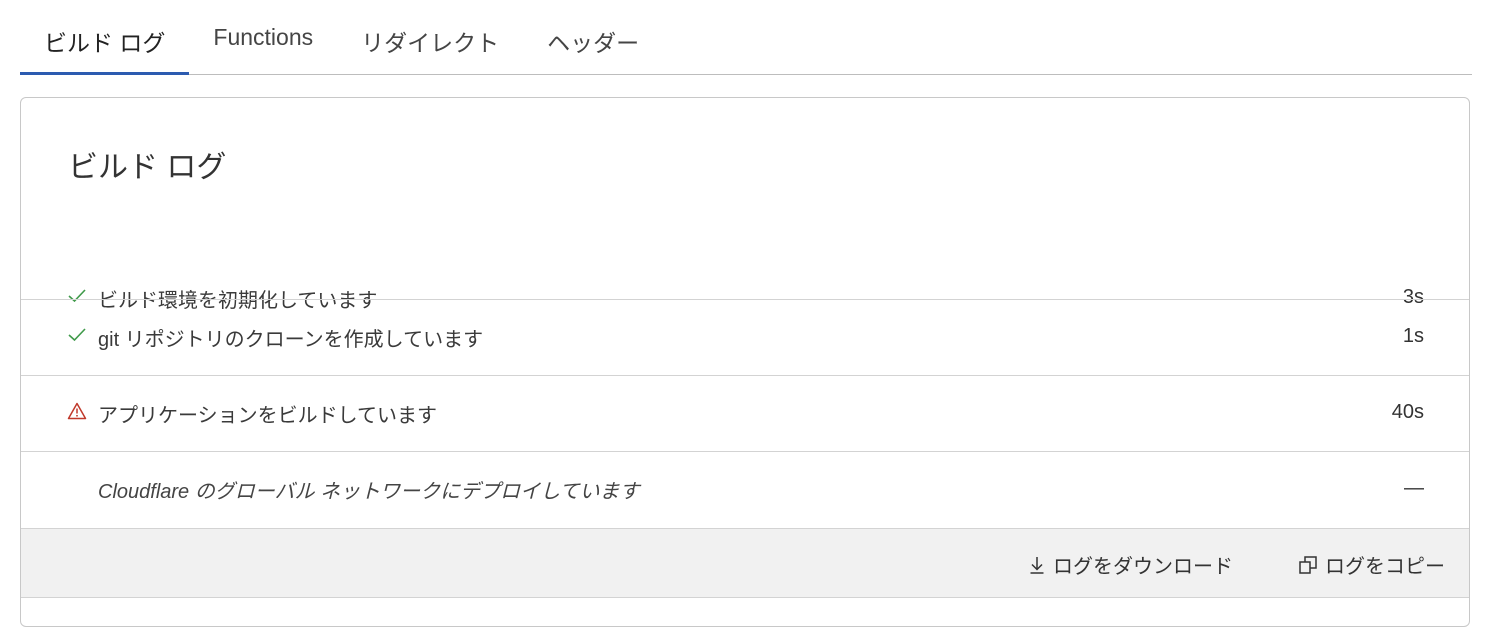 This screenshot has height=627, width=1500. I want to click on tab-redirects: リダイレクト, so click(430, 37).